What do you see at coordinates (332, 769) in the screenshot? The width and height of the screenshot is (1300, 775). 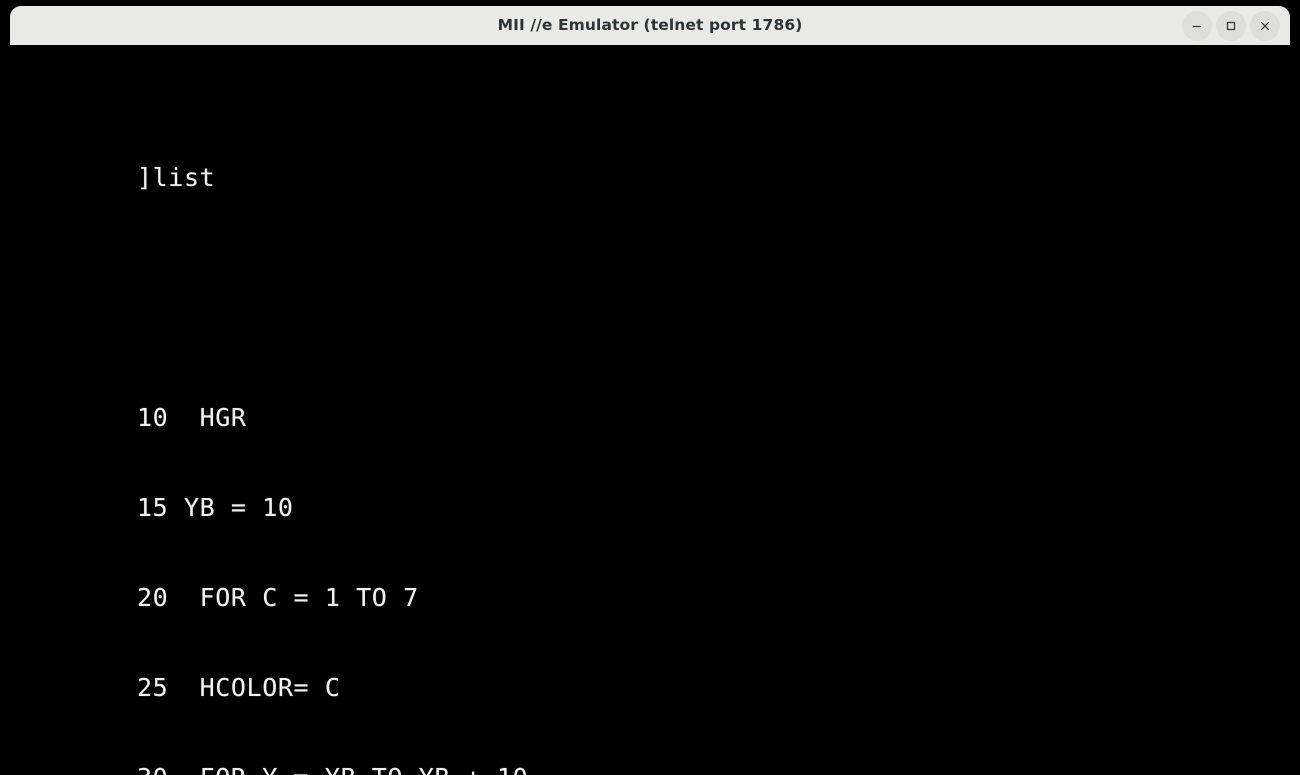 I see `program-line: 30 FOR Y = YB TO YB + 10` at bounding box center [332, 769].